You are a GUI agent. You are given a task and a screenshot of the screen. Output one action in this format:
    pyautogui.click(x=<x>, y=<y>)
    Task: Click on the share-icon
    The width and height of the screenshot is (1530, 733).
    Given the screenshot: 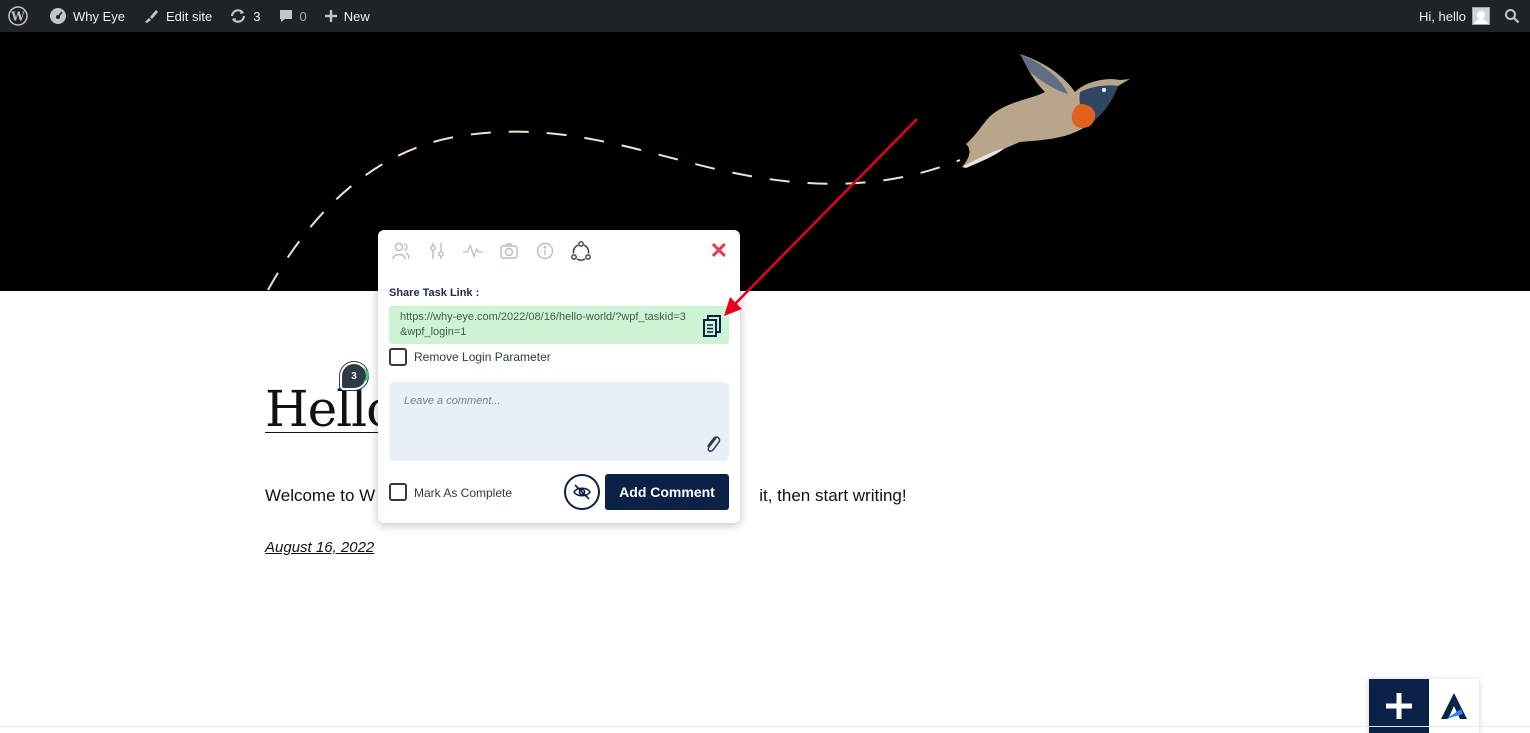 What is the action you would take?
    pyautogui.click(x=581, y=251)
    